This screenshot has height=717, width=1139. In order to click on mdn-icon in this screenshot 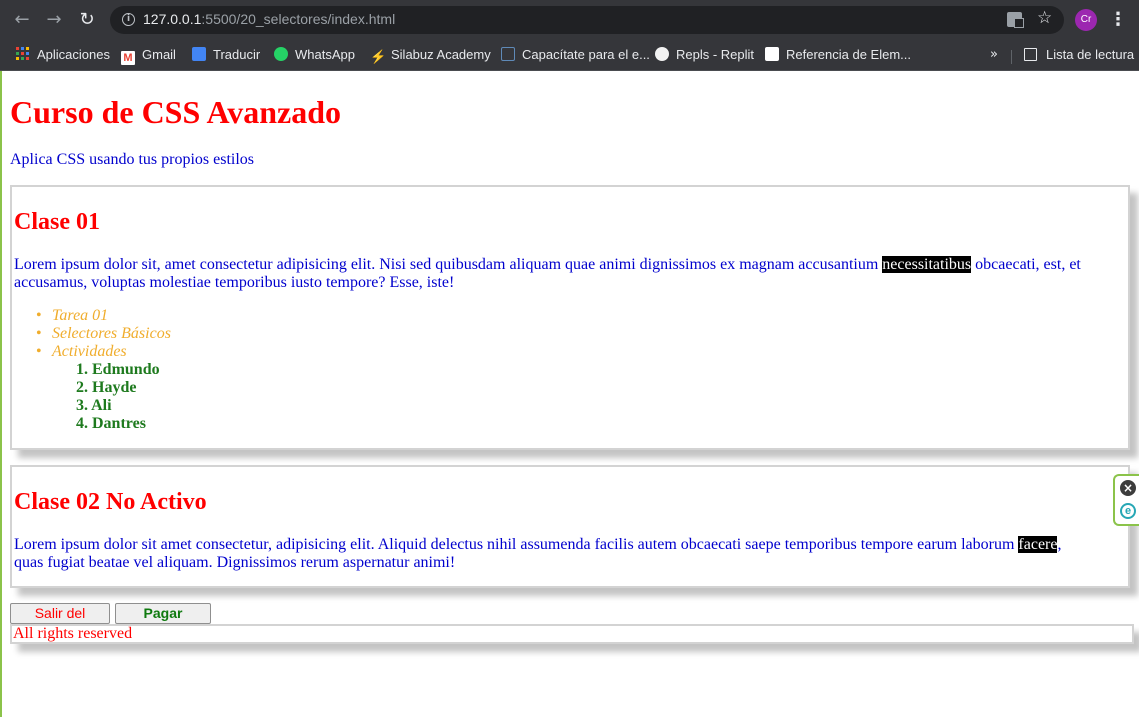, I will do `click(772, 54)`.